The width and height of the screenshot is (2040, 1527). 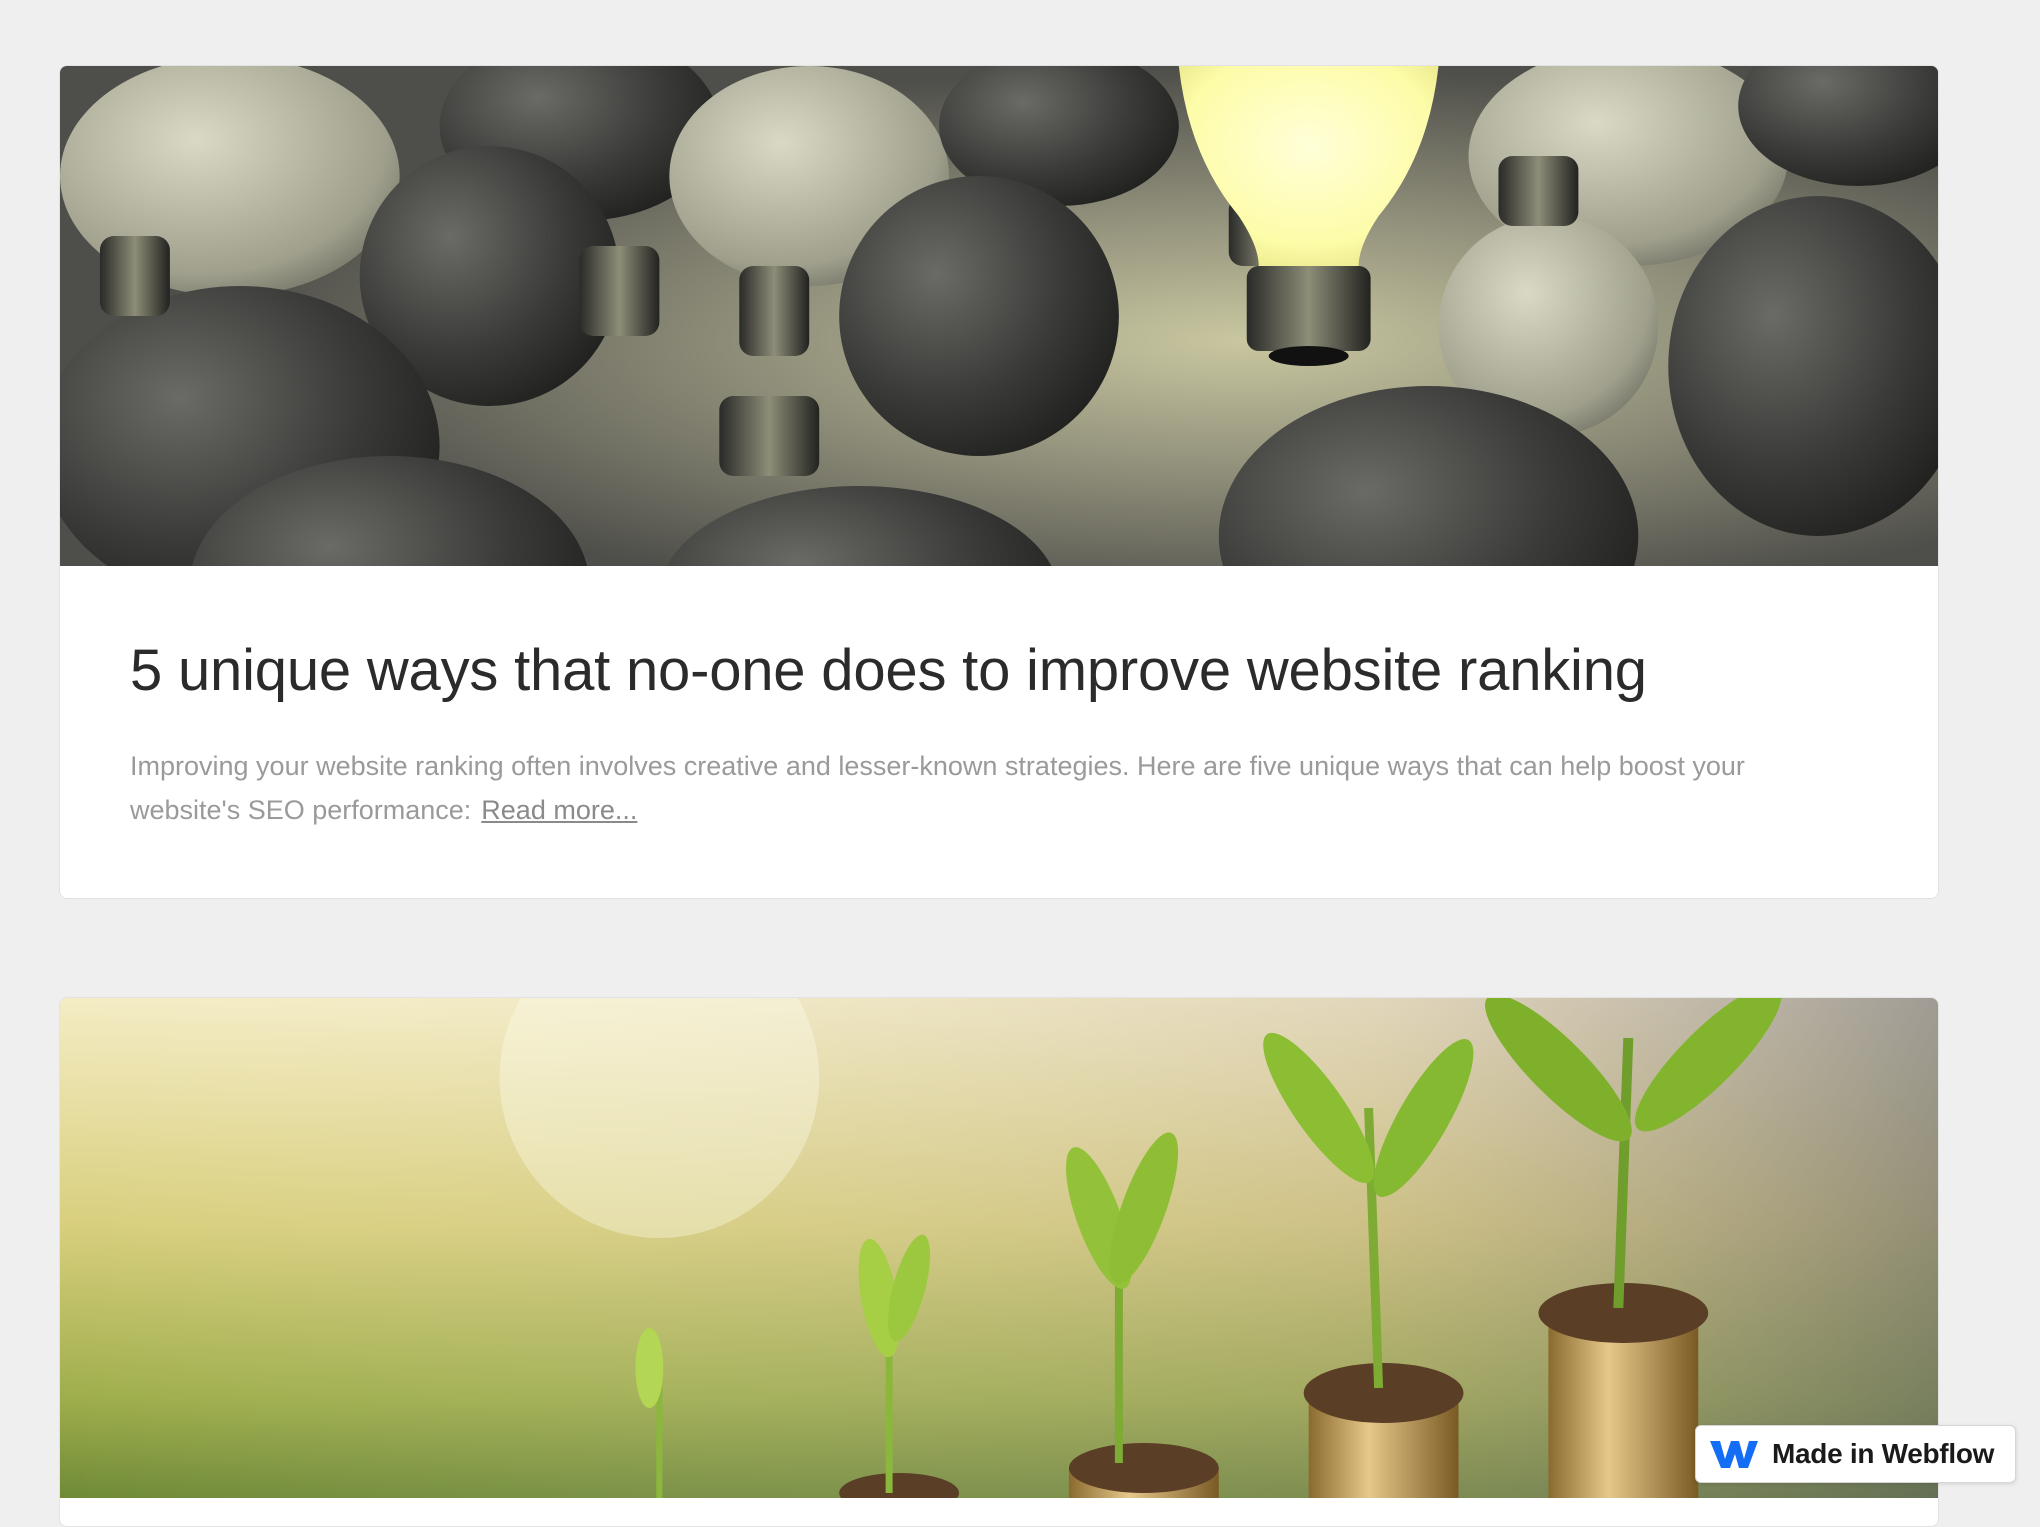 What do you see at coordinates (1734, 1454) in the screenshot?
I see `webflow-logo-icon` at bounding box center [1734, 1454].